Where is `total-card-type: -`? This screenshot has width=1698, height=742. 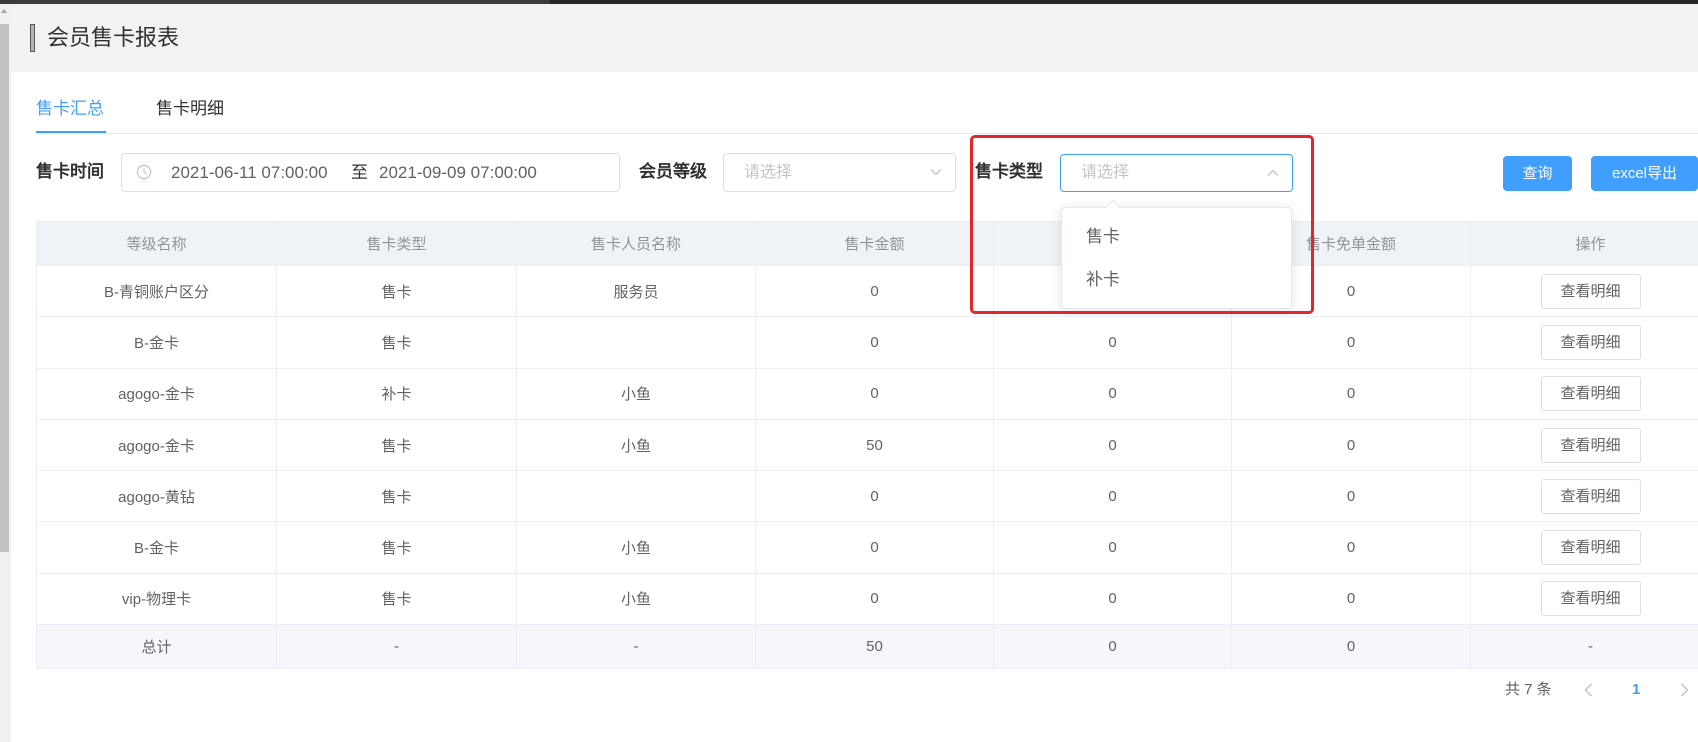
total-card-type: - is located at coordinates (397, 647).